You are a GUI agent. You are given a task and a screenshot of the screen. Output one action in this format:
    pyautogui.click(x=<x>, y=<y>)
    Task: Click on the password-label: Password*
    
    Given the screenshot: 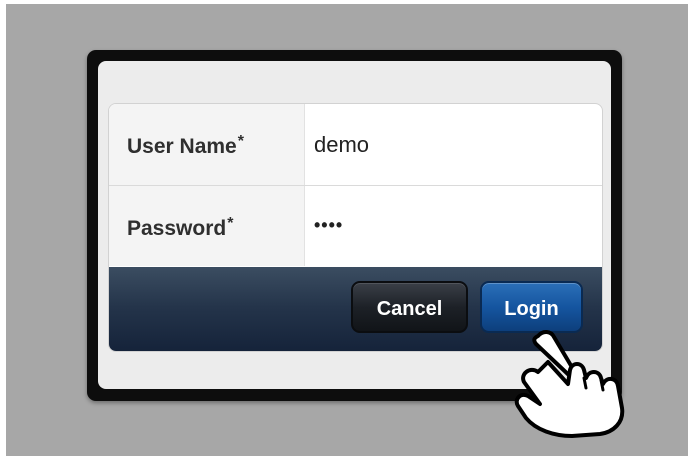 What is the action you would take?
    pyautogui.click(x=180, y=228)
    